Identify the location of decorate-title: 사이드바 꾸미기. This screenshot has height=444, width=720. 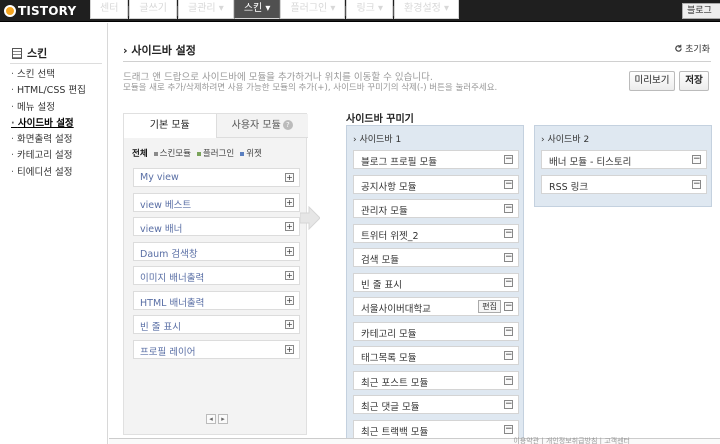
(380, 119).